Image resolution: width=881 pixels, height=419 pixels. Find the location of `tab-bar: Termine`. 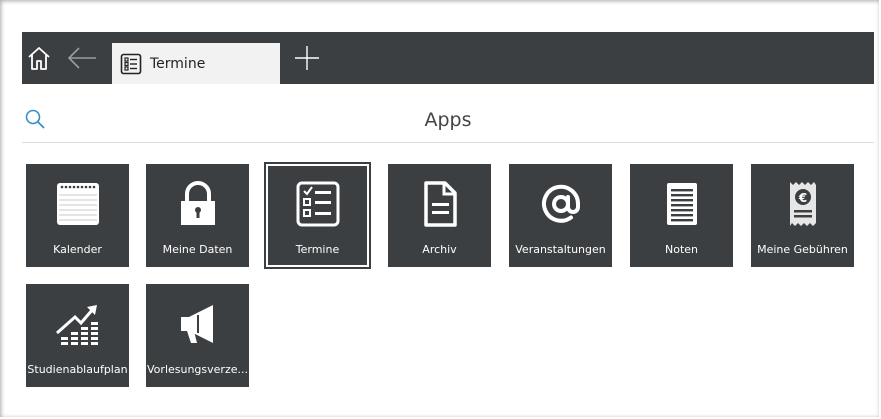

tab-bar: Termine is located at coordinates (448, 58).